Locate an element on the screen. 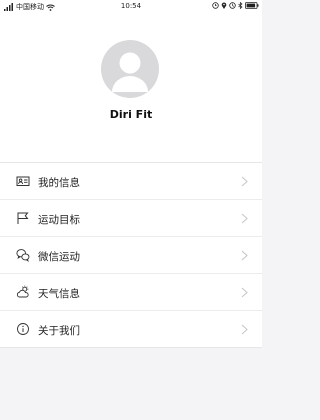  info-icon is located at coordinates (23, 329).